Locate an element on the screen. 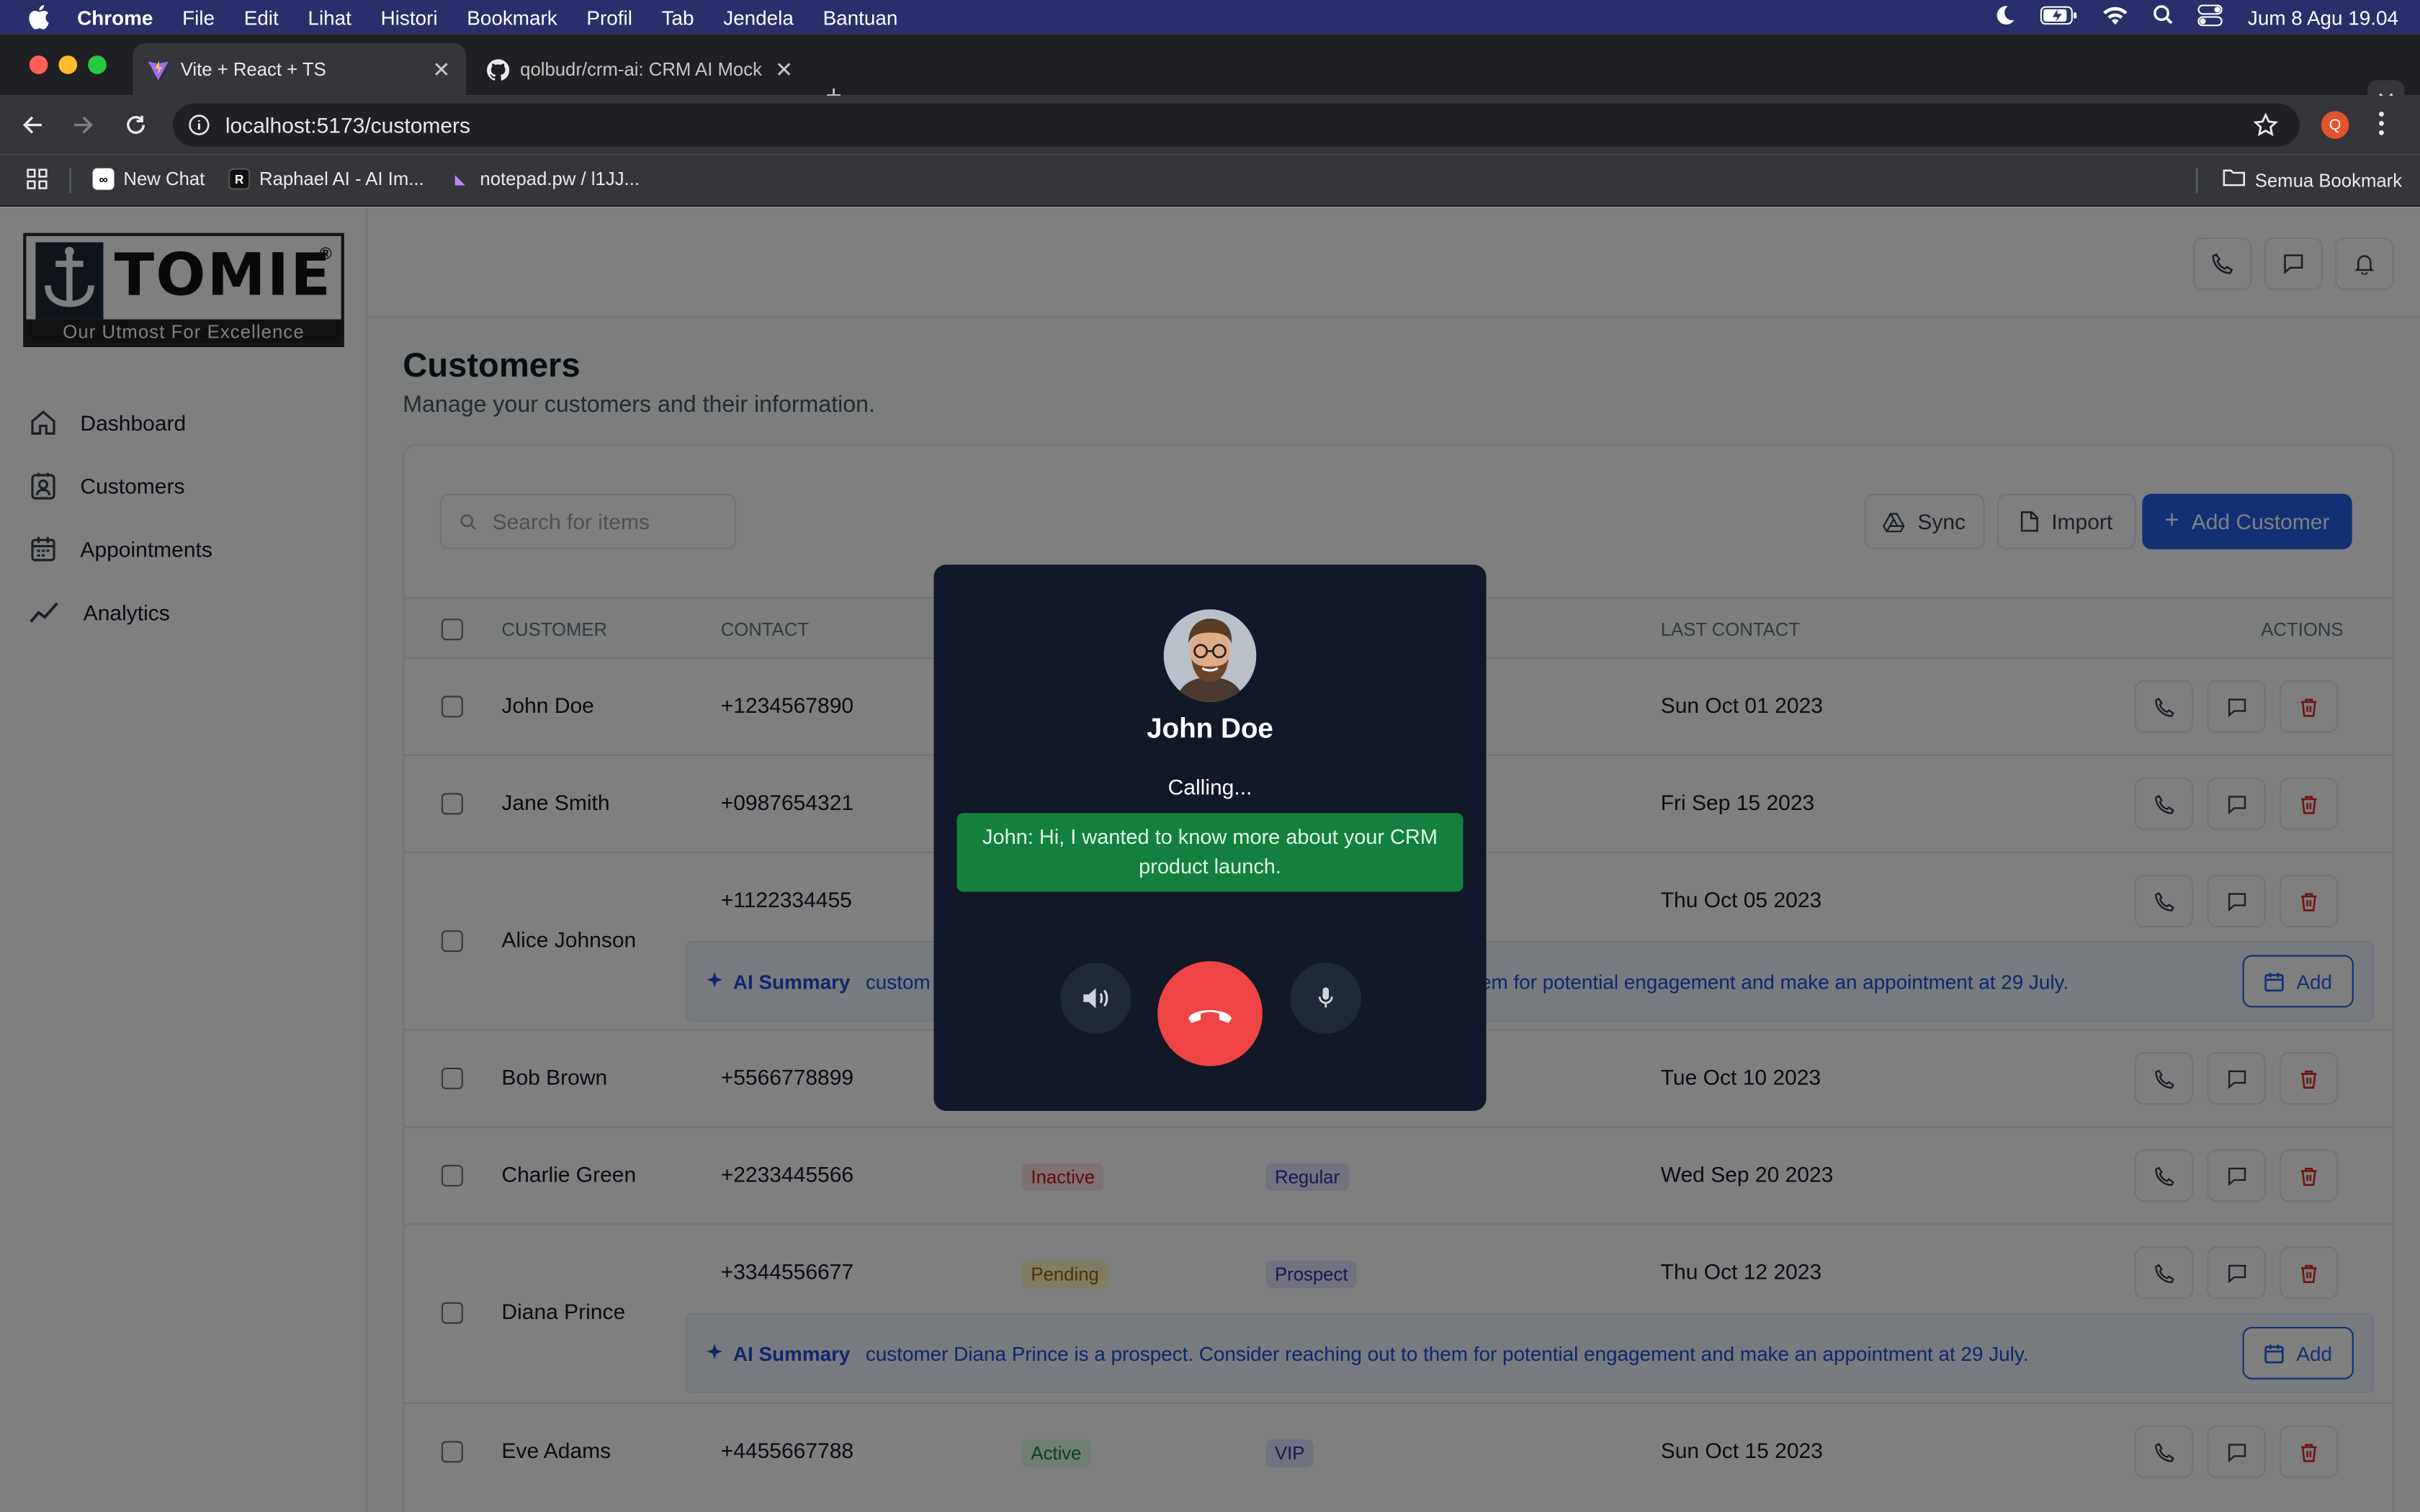 The height and width of the screenshot is (1512, 2420). control-center-icon is located at coordinates (2210, 17).